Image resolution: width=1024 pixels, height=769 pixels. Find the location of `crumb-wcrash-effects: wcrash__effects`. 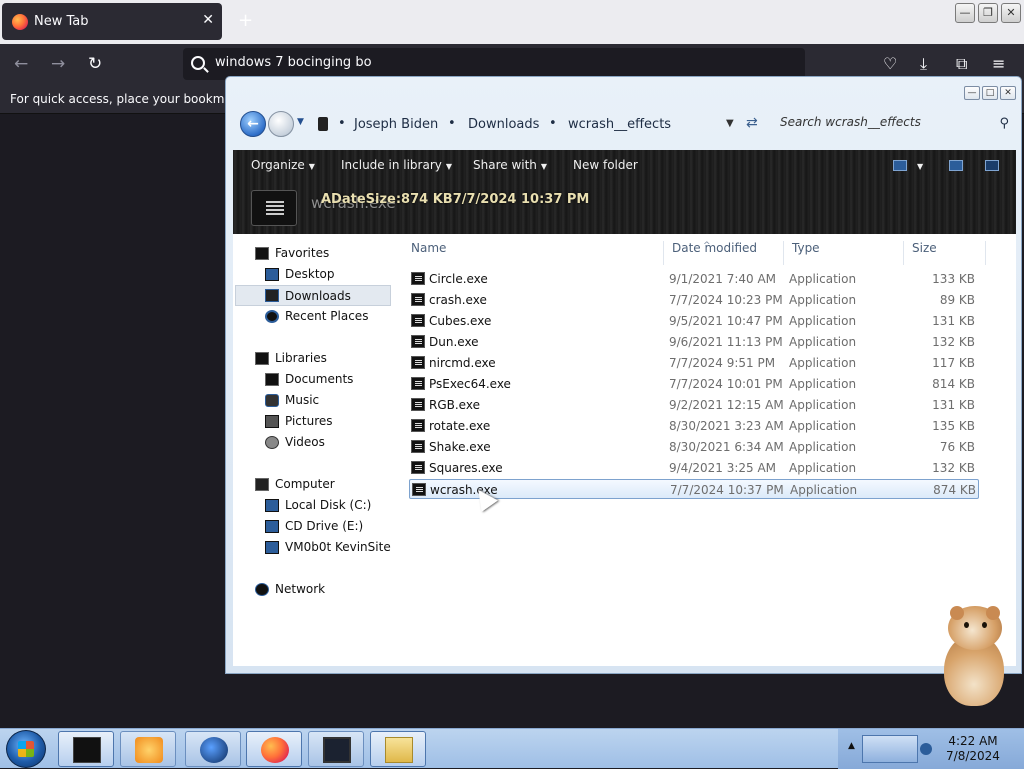

crumb-wcrash-effects: wcrash__effects is located at coordinates (619, 124).